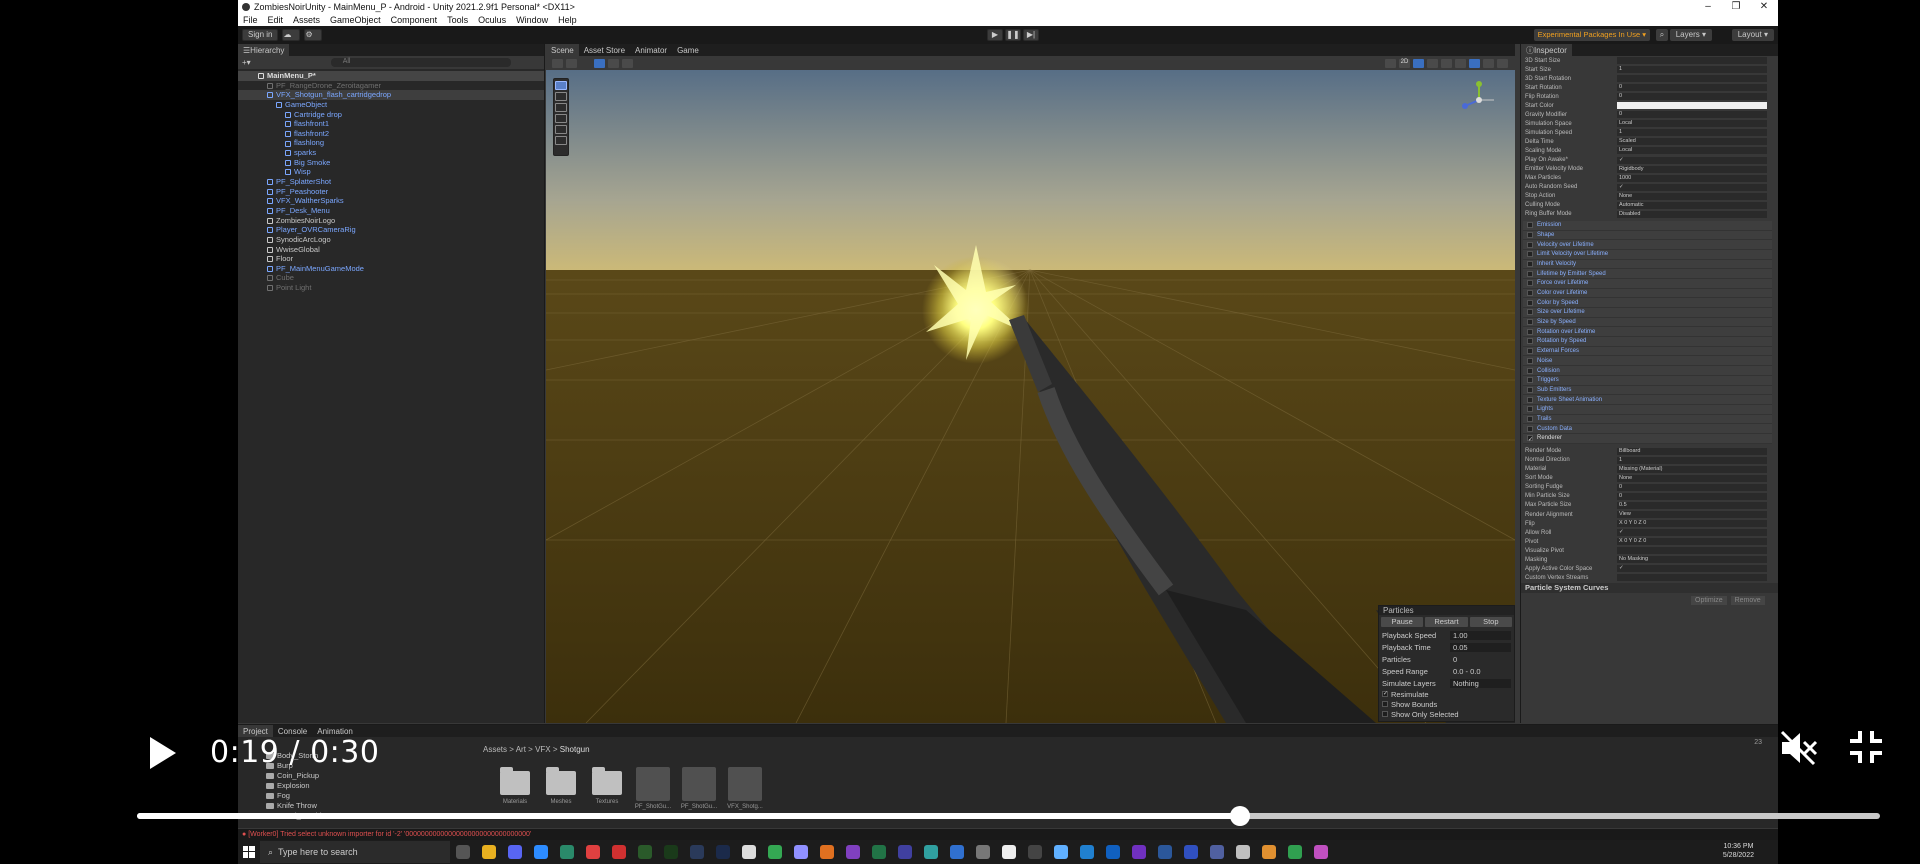 The width and height of the screenshot is (1920, 864). Describe the element at coordinates (1647, 361) in the screenshot. I see `inspector-module-header: Noise` at that location.